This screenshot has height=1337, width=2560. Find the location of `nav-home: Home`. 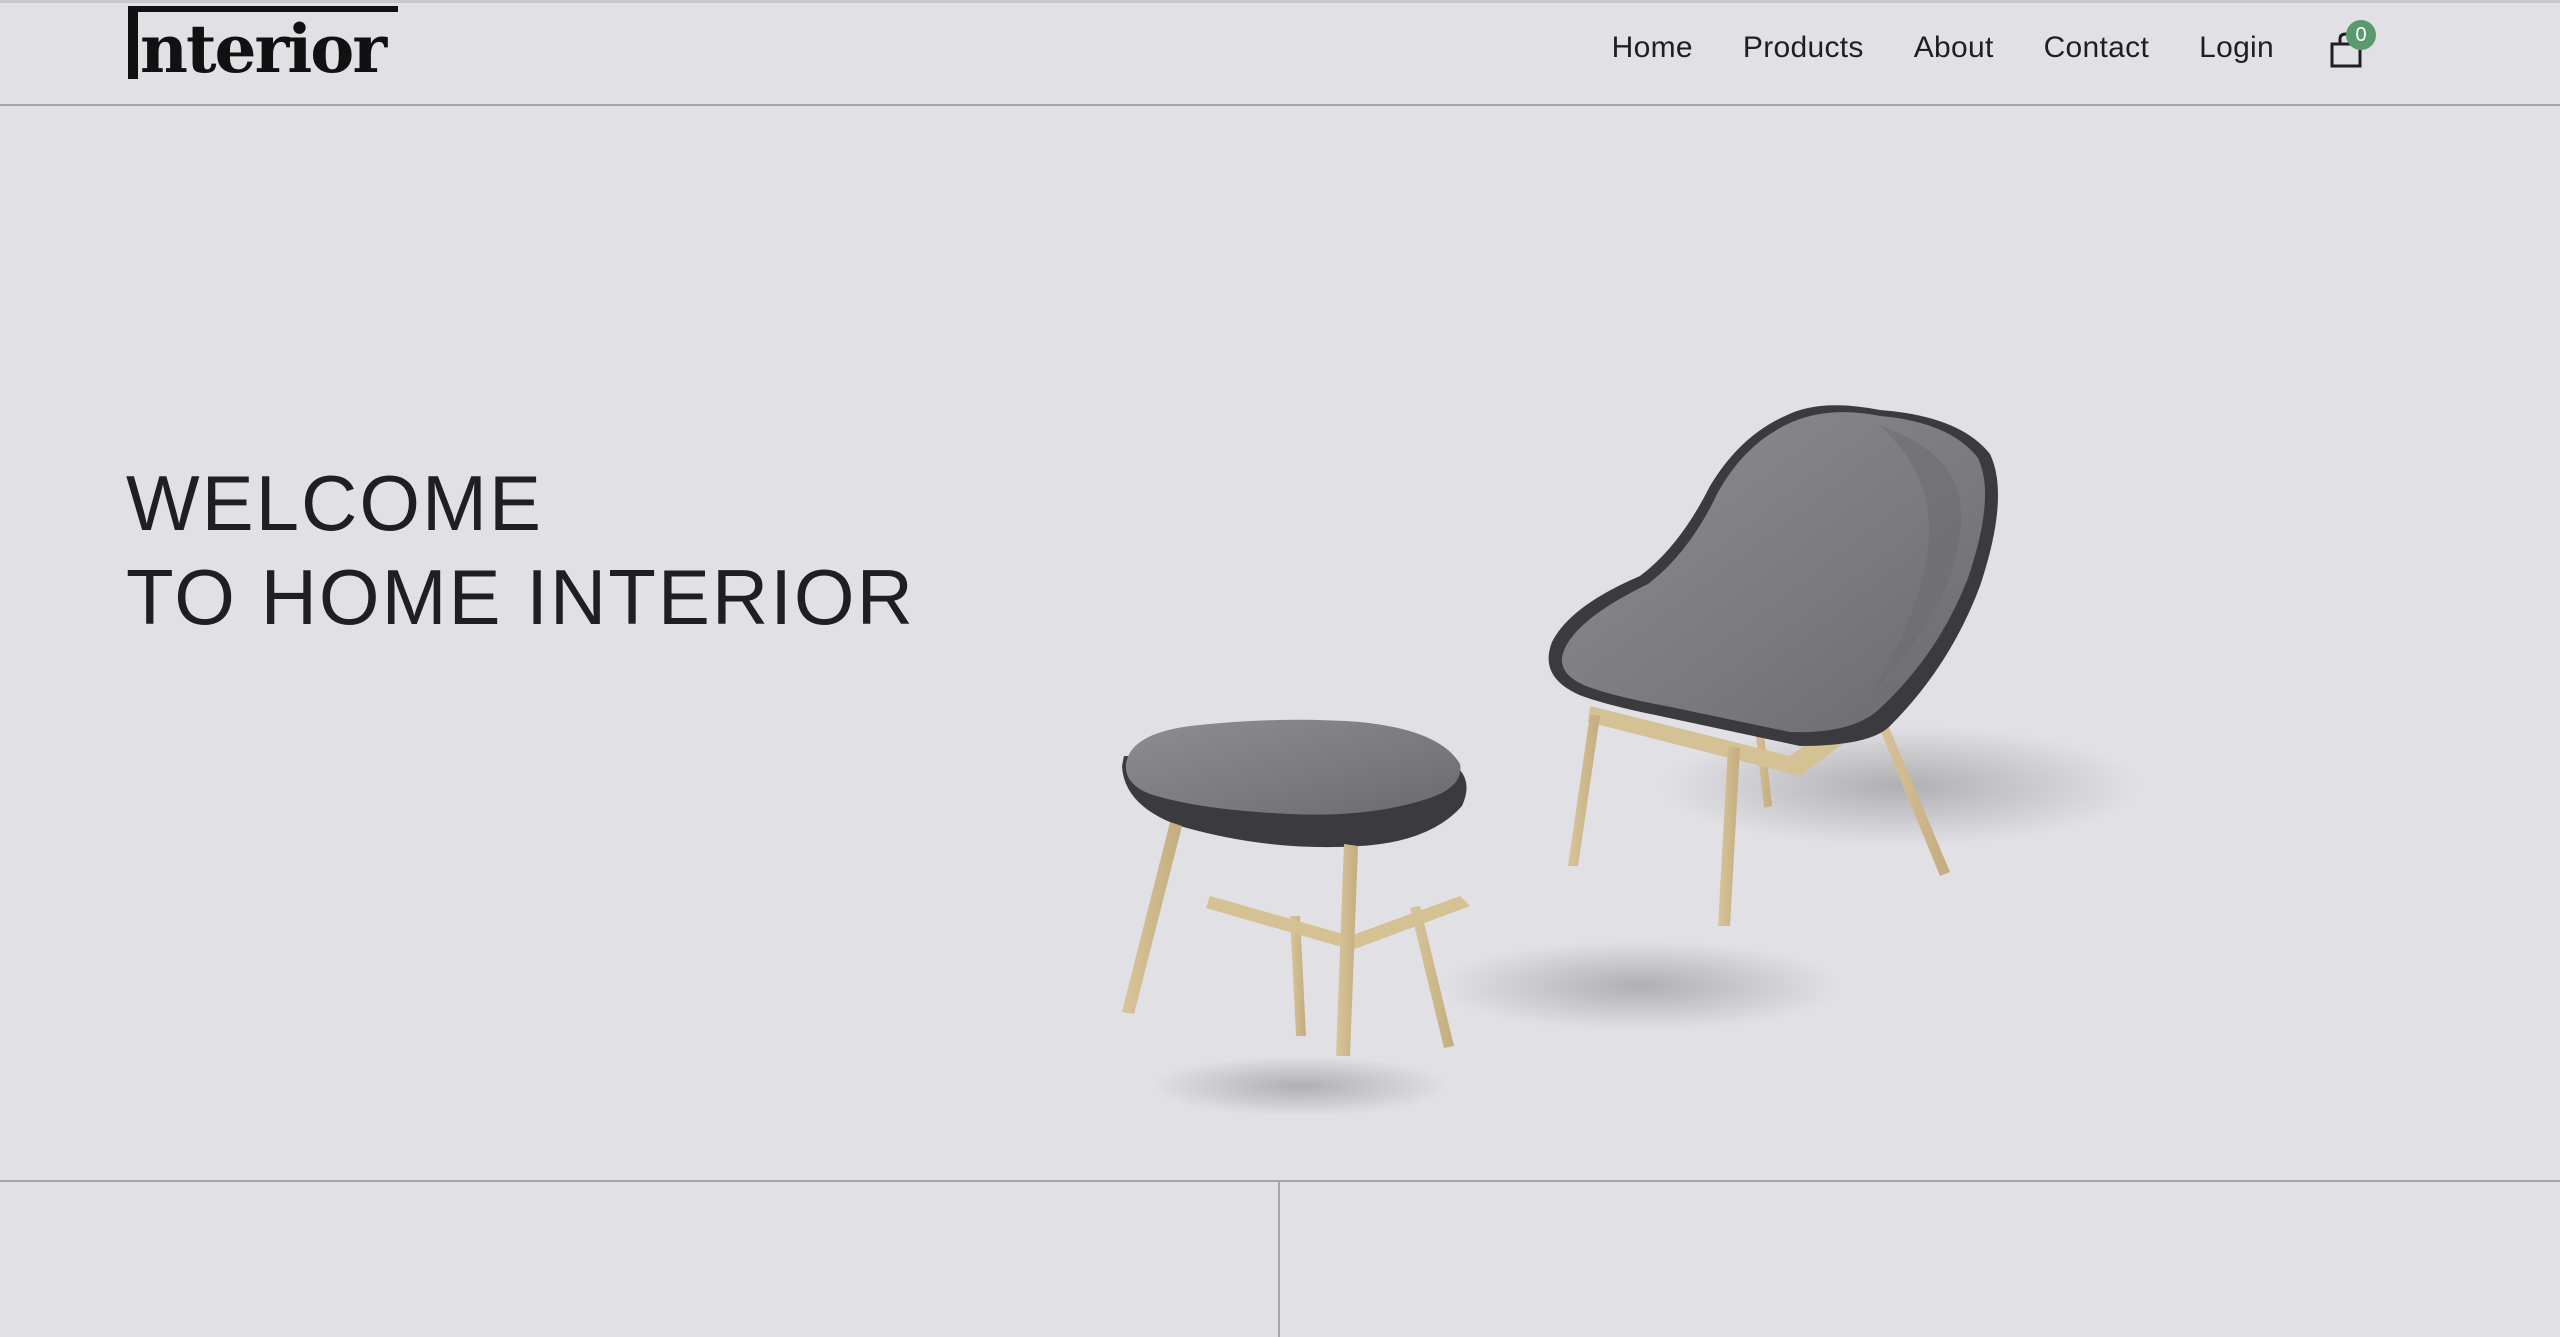

nav-home: Home is located at coordinates (1652, 48).